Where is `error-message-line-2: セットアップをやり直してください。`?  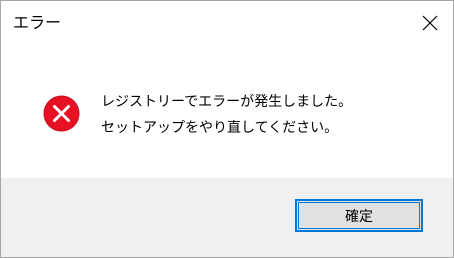 error-message-line-2: セットアップをやり直してください。 is located at coordinates (220, 128).